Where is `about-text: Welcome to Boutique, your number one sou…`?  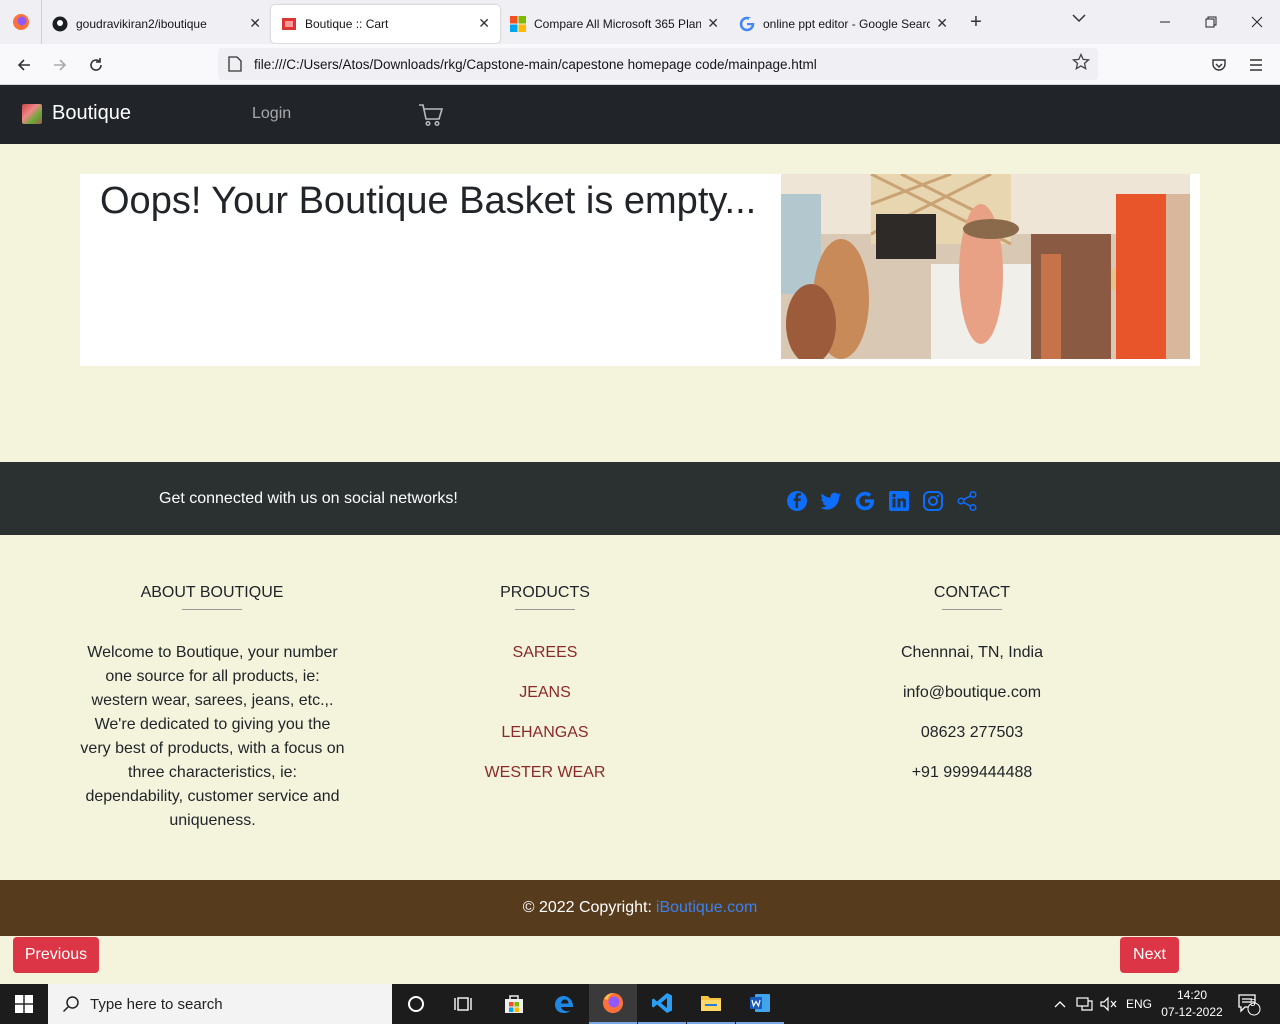
about-text: Welcome to Boutique, your number one sou… is located at coordinates (212, 736).